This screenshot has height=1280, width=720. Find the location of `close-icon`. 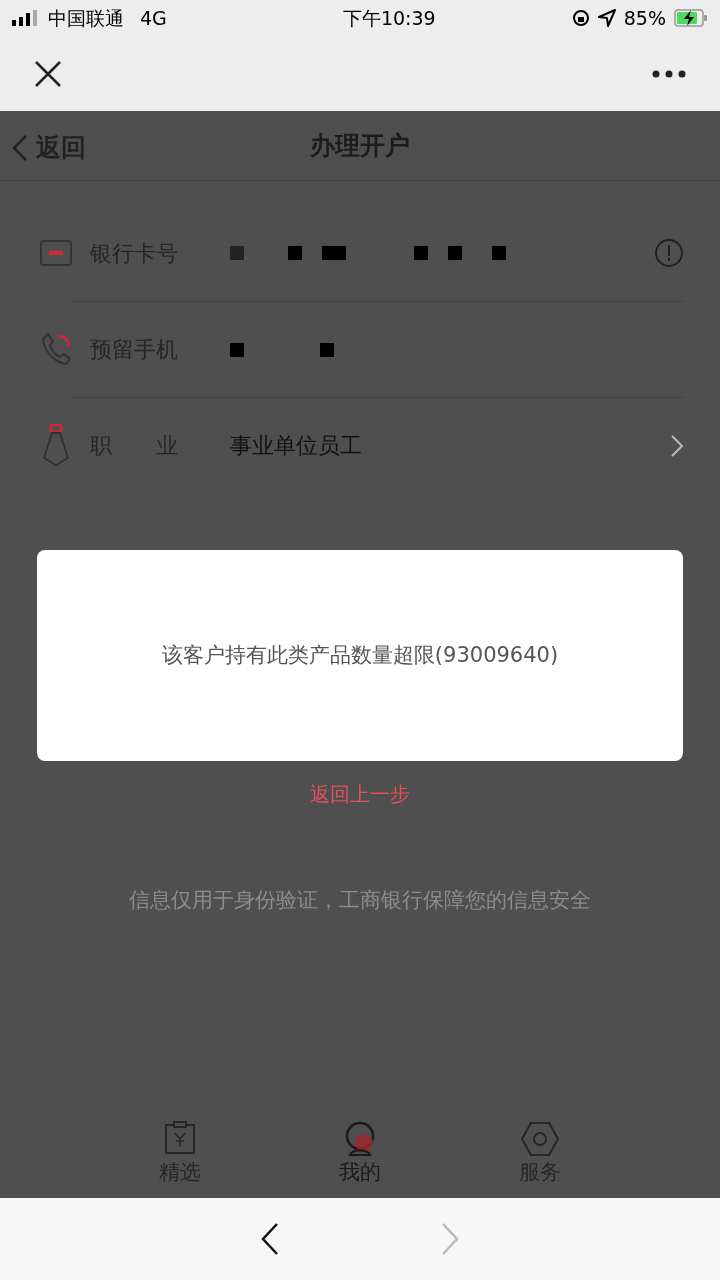

close-icon is located at coordinates (48, 73).